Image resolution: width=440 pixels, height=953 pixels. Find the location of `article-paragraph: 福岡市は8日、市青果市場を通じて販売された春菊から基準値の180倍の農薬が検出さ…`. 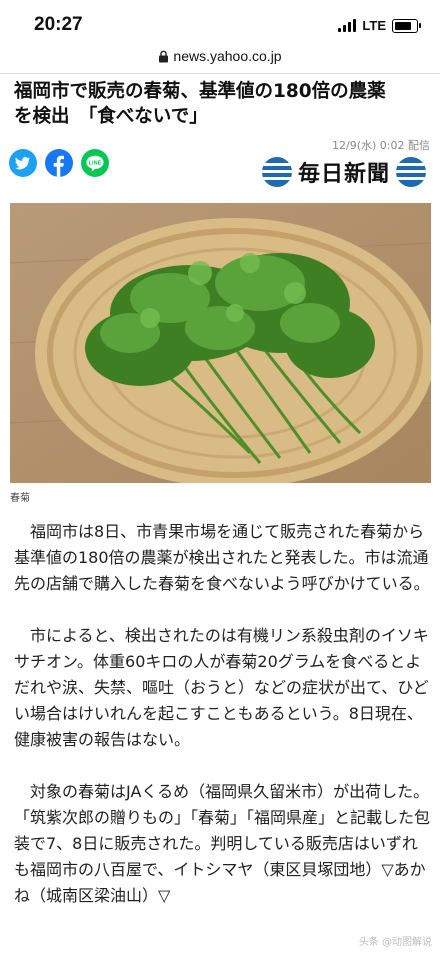

article-paragraph: 福岡市は8日、市青果市場を通じて販売された春菊から基準値の180倍の農薬が検出さ… is located at coordinates (222, 557).